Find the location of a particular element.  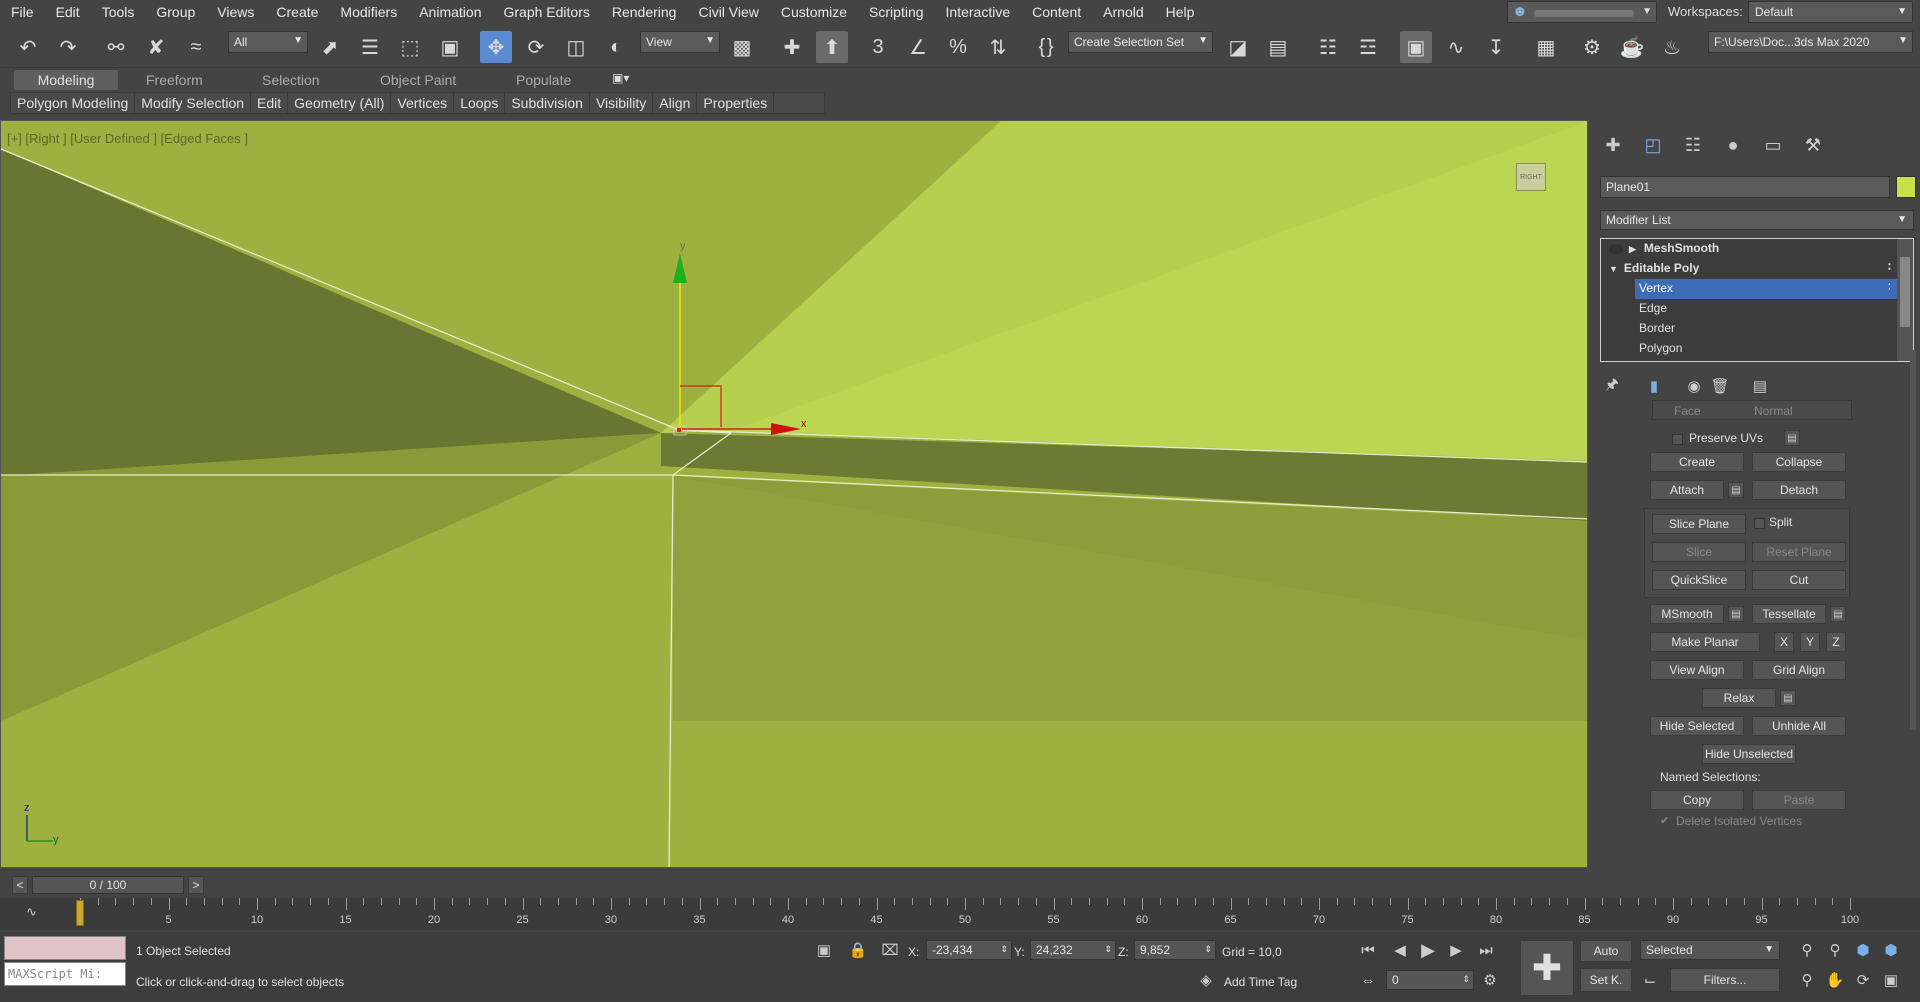

layer-explorer-icon: ☲ is located at coordinates (1368, 47).